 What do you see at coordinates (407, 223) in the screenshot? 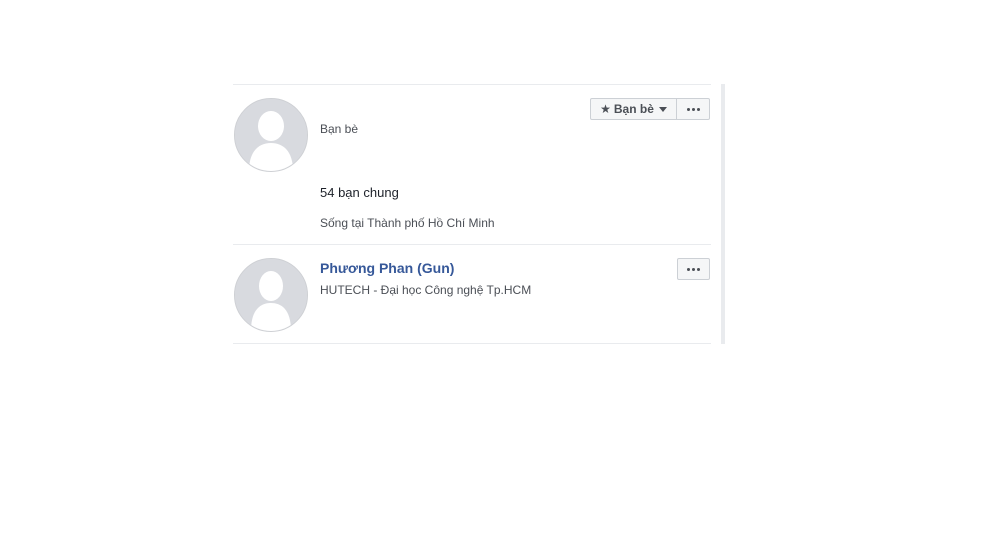
I see `lives-in: Sống tại Thành phố Hồ Chí Minh` at bounding box center [407, 223].